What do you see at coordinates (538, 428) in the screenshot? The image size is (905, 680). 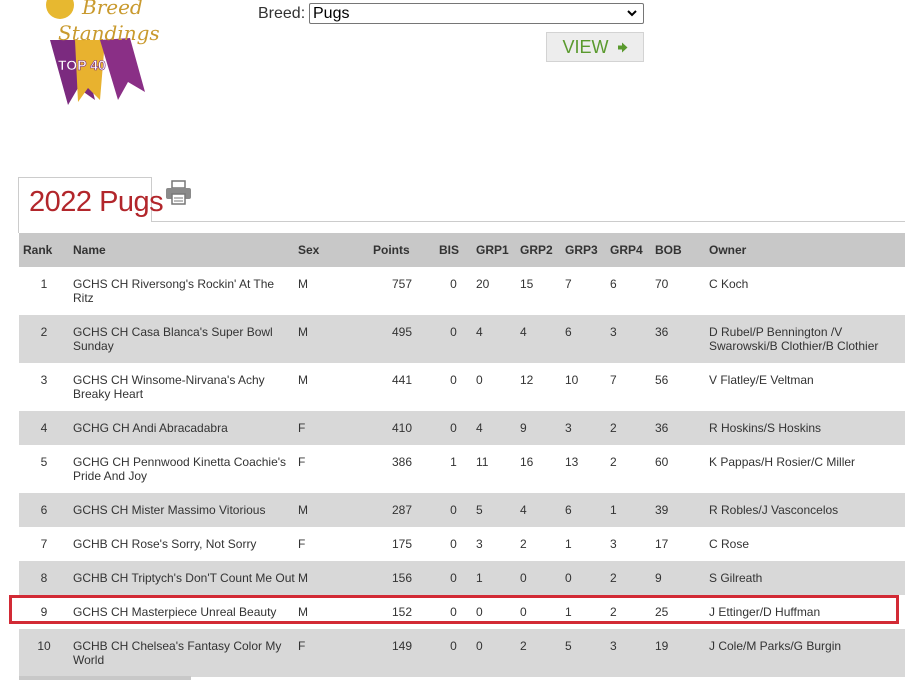 I see `cell-grp2: 9` at bounding box center [538, 428].